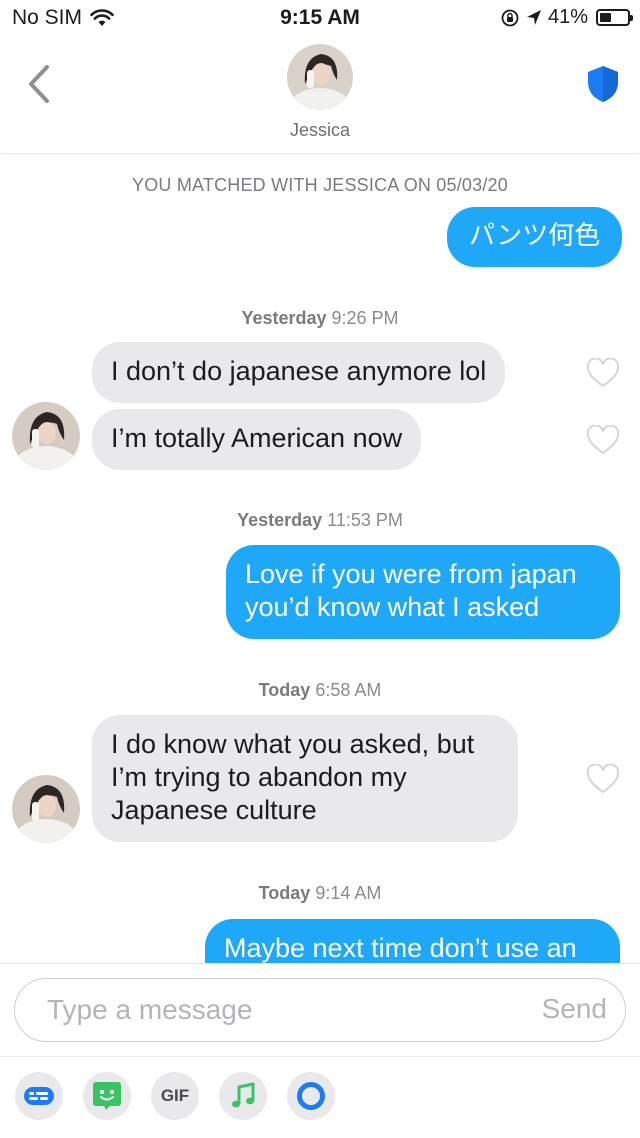 The height and width of the screenshot is (1138, 640). I want to click on timestamp-time: 9:14 AM, so click(348, 893).